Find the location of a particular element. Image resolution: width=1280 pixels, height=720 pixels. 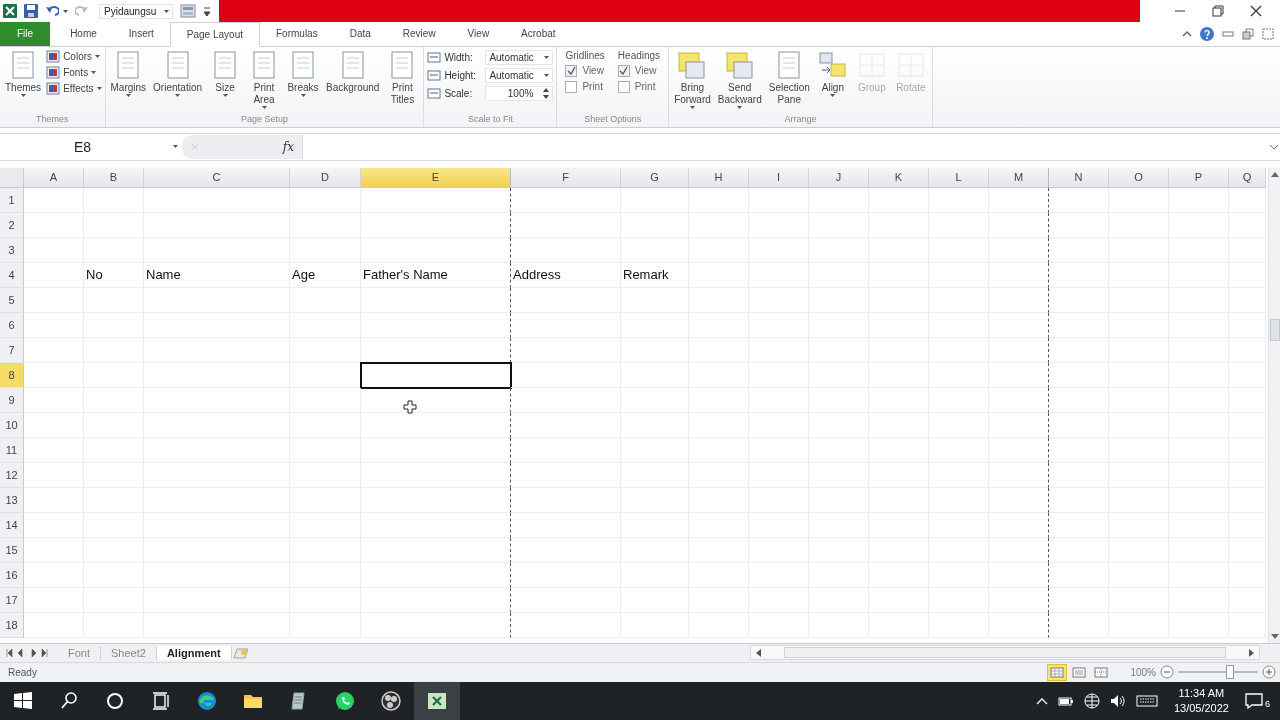

ribbon-button: Breaks is located at coordinates (303, 73).